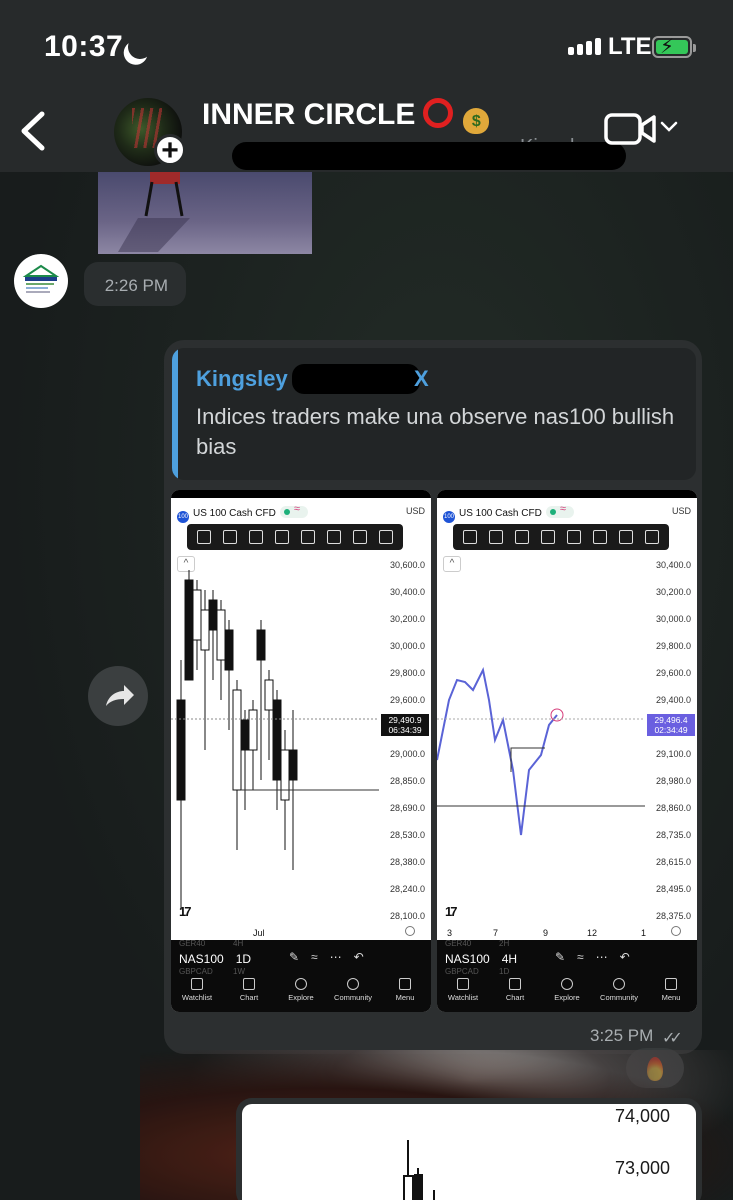 The height and width of the screenshot is (1200, 733). What do you see at coordinates (407, 700) in the screenshot?
I see `price-axis-label: 29,600.0` at bounding box center [407, 700].